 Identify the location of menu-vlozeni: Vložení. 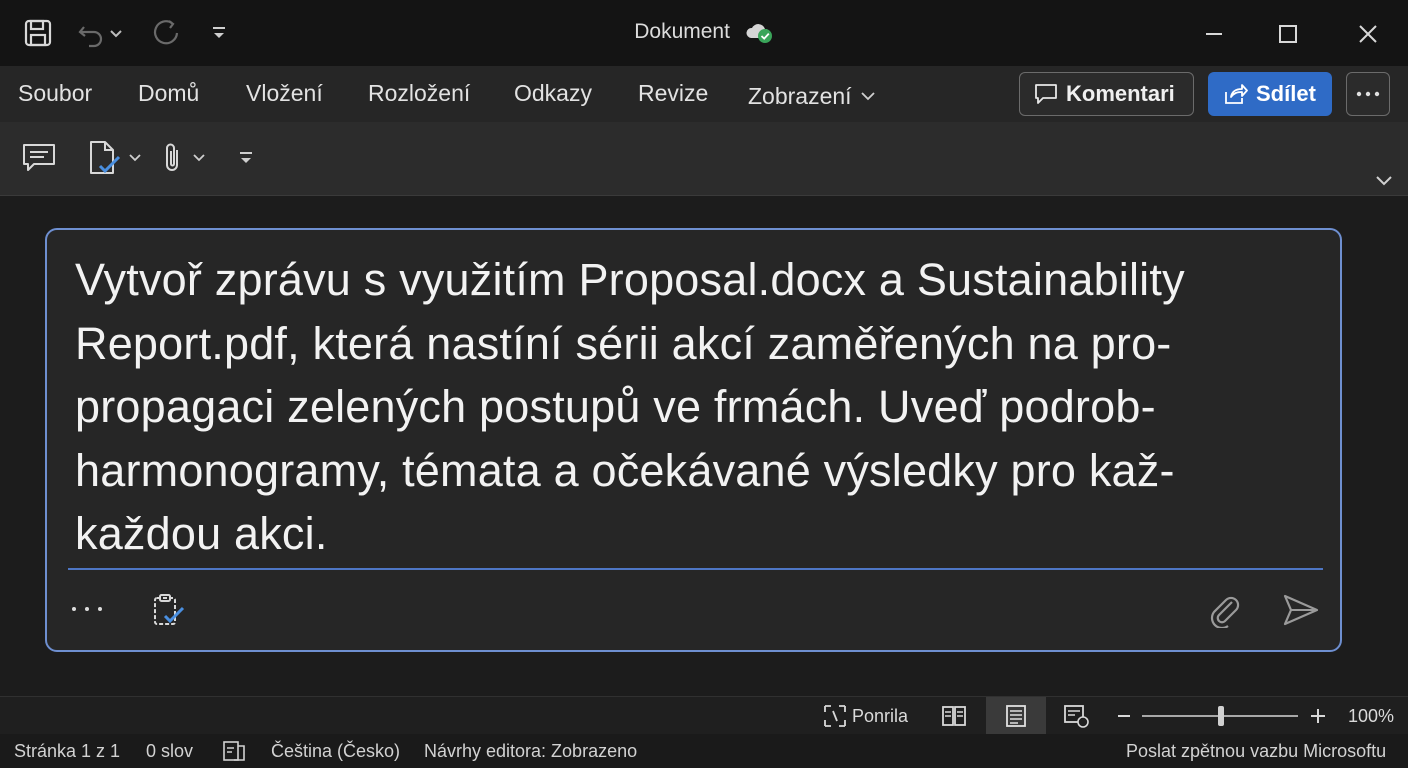
(284, 93).